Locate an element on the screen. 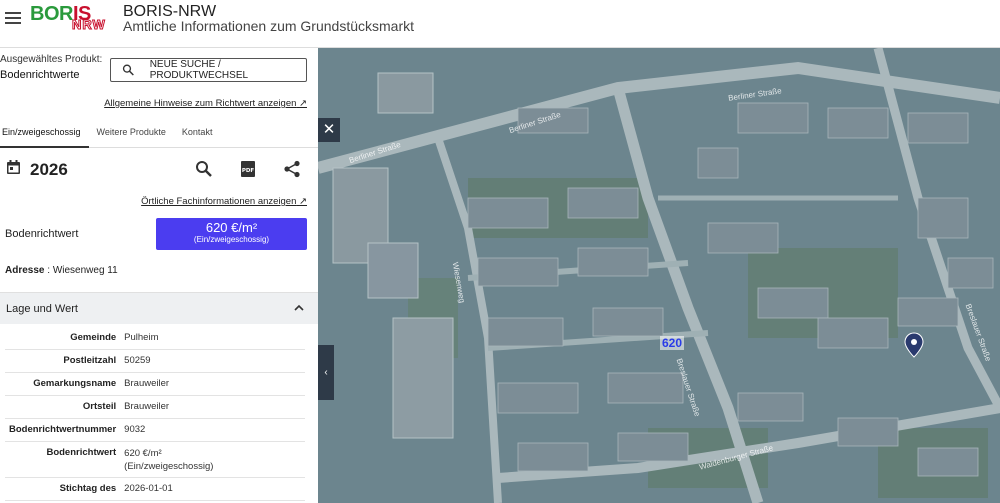 Image resolution: width=1000 pixels, height=503 pixels. table-row: Postleitzahl 50259 is located at coordinates (155, 361).